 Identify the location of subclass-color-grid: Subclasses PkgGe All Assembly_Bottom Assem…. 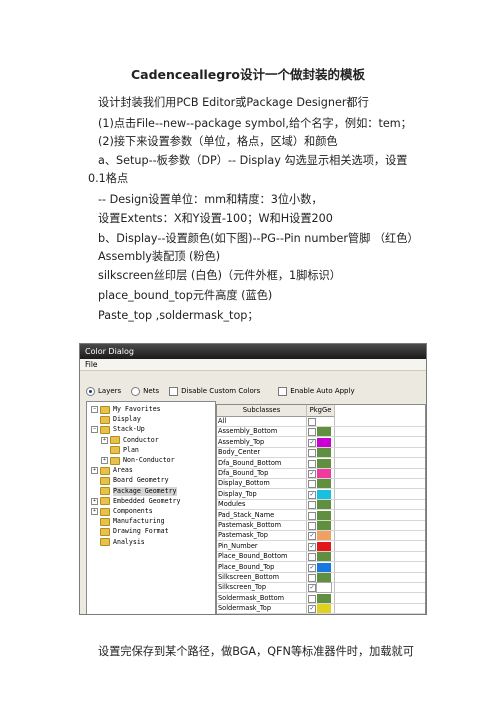
(321, 509).